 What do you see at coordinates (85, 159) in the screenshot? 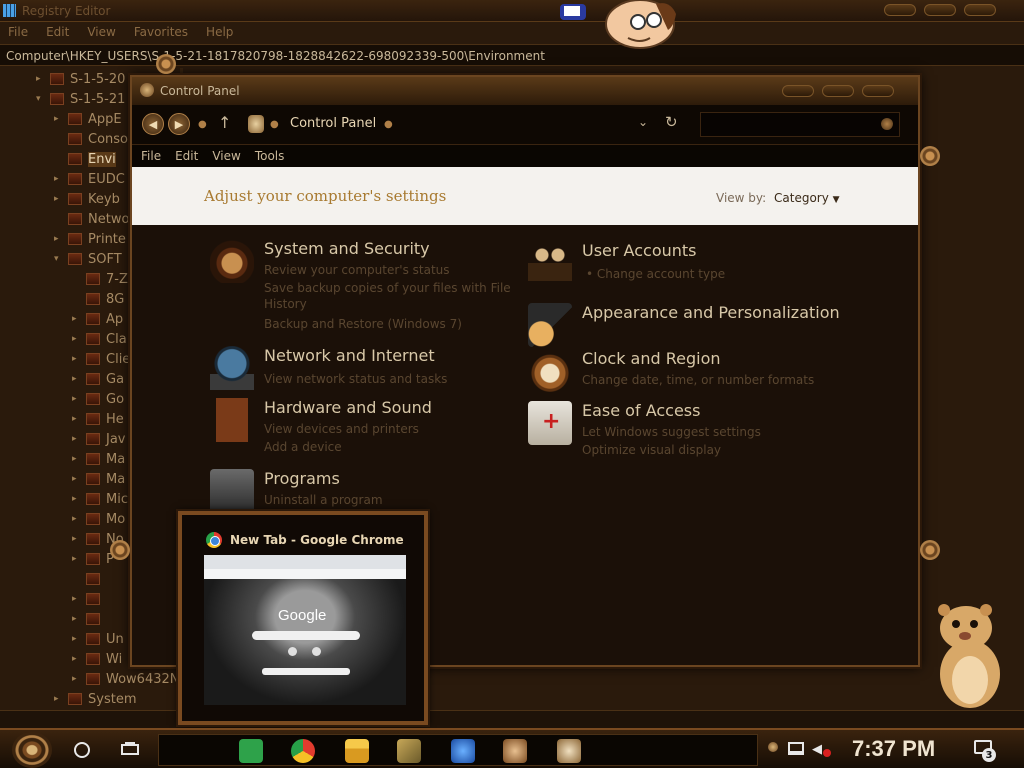
I see `registry-tree-item: Envi` at bounding box center [85, 159].